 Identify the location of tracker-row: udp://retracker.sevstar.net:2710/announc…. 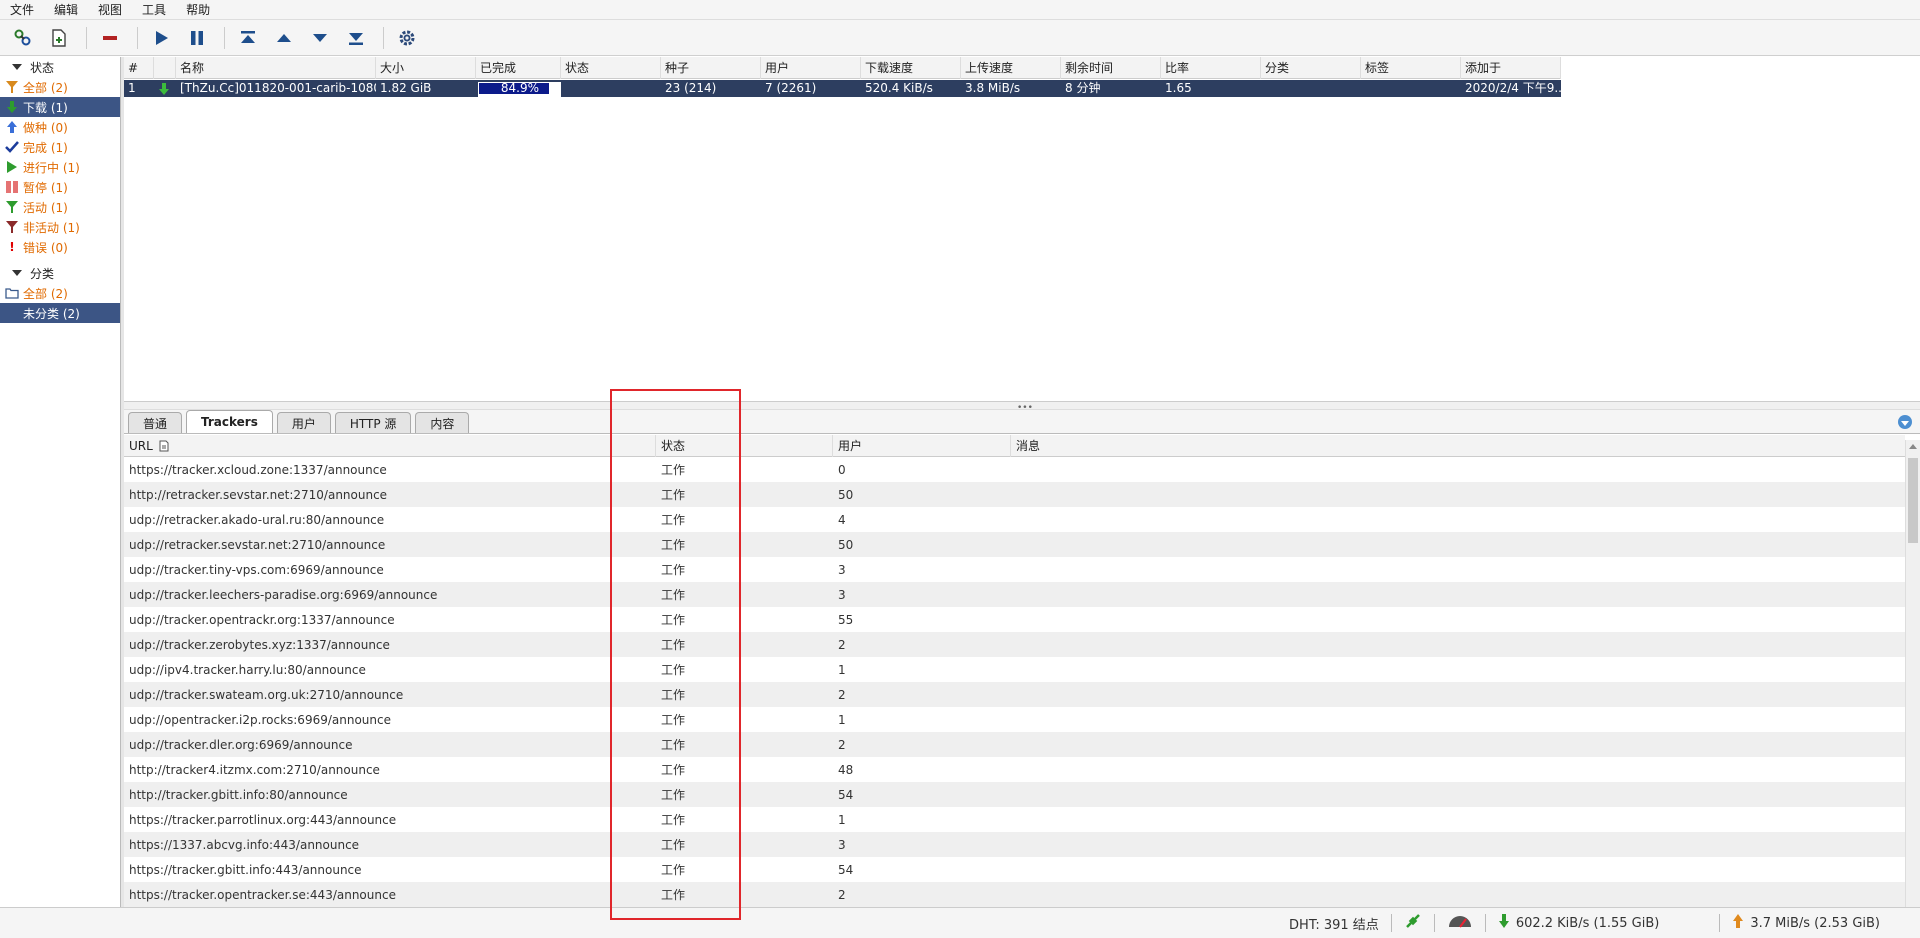
(1014, 544).